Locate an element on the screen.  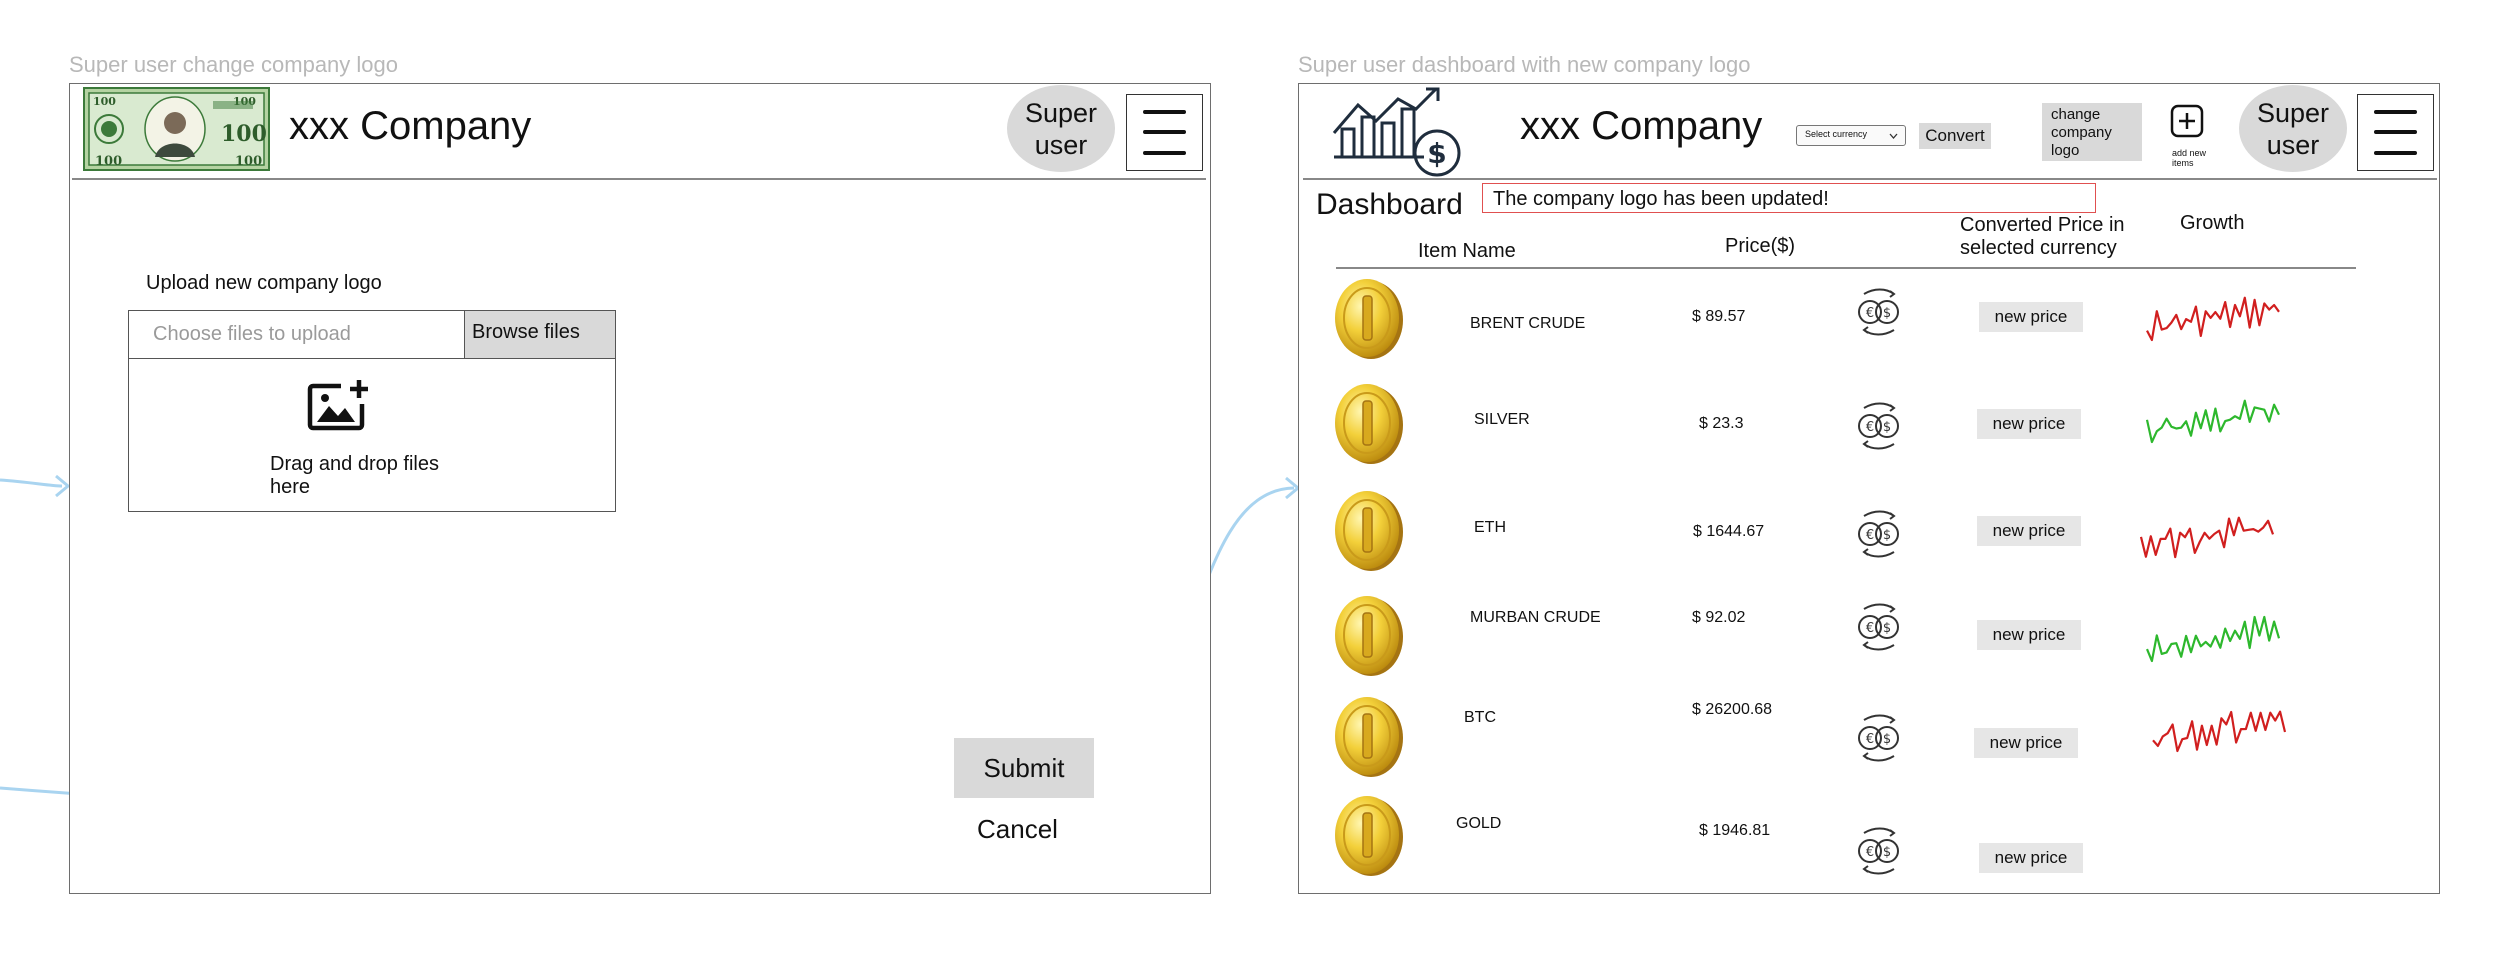
item-price: $ 26200.68 is located at coordinates (1732, 709).